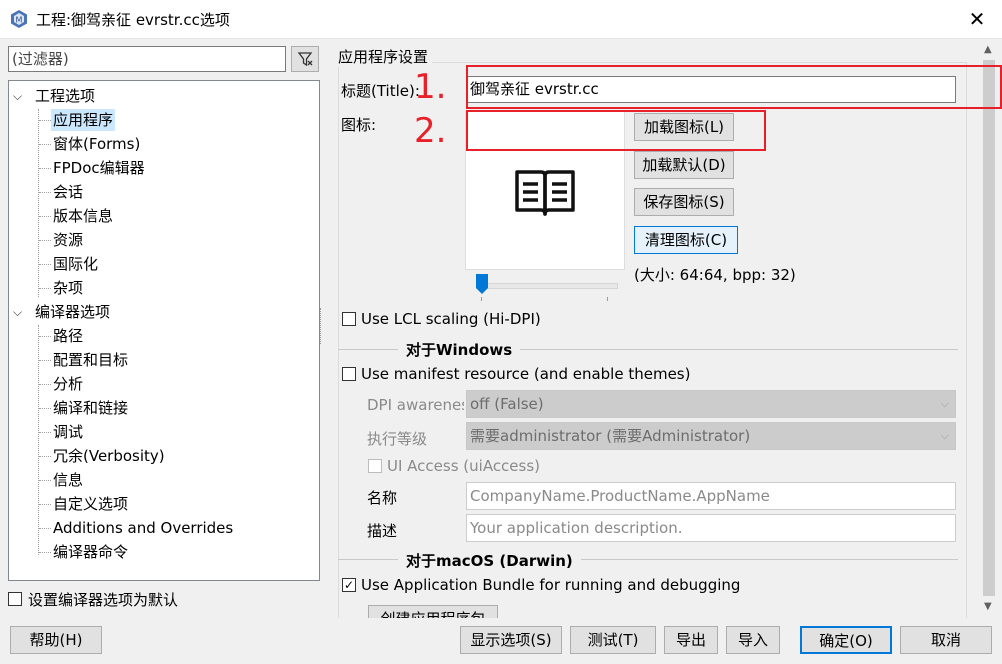  What do you see at coordinates (715, 275) in the screenshot?
I see `icon-size-info: (大小: 64:64, bpp: 32)` at bounding box center [715, 275].